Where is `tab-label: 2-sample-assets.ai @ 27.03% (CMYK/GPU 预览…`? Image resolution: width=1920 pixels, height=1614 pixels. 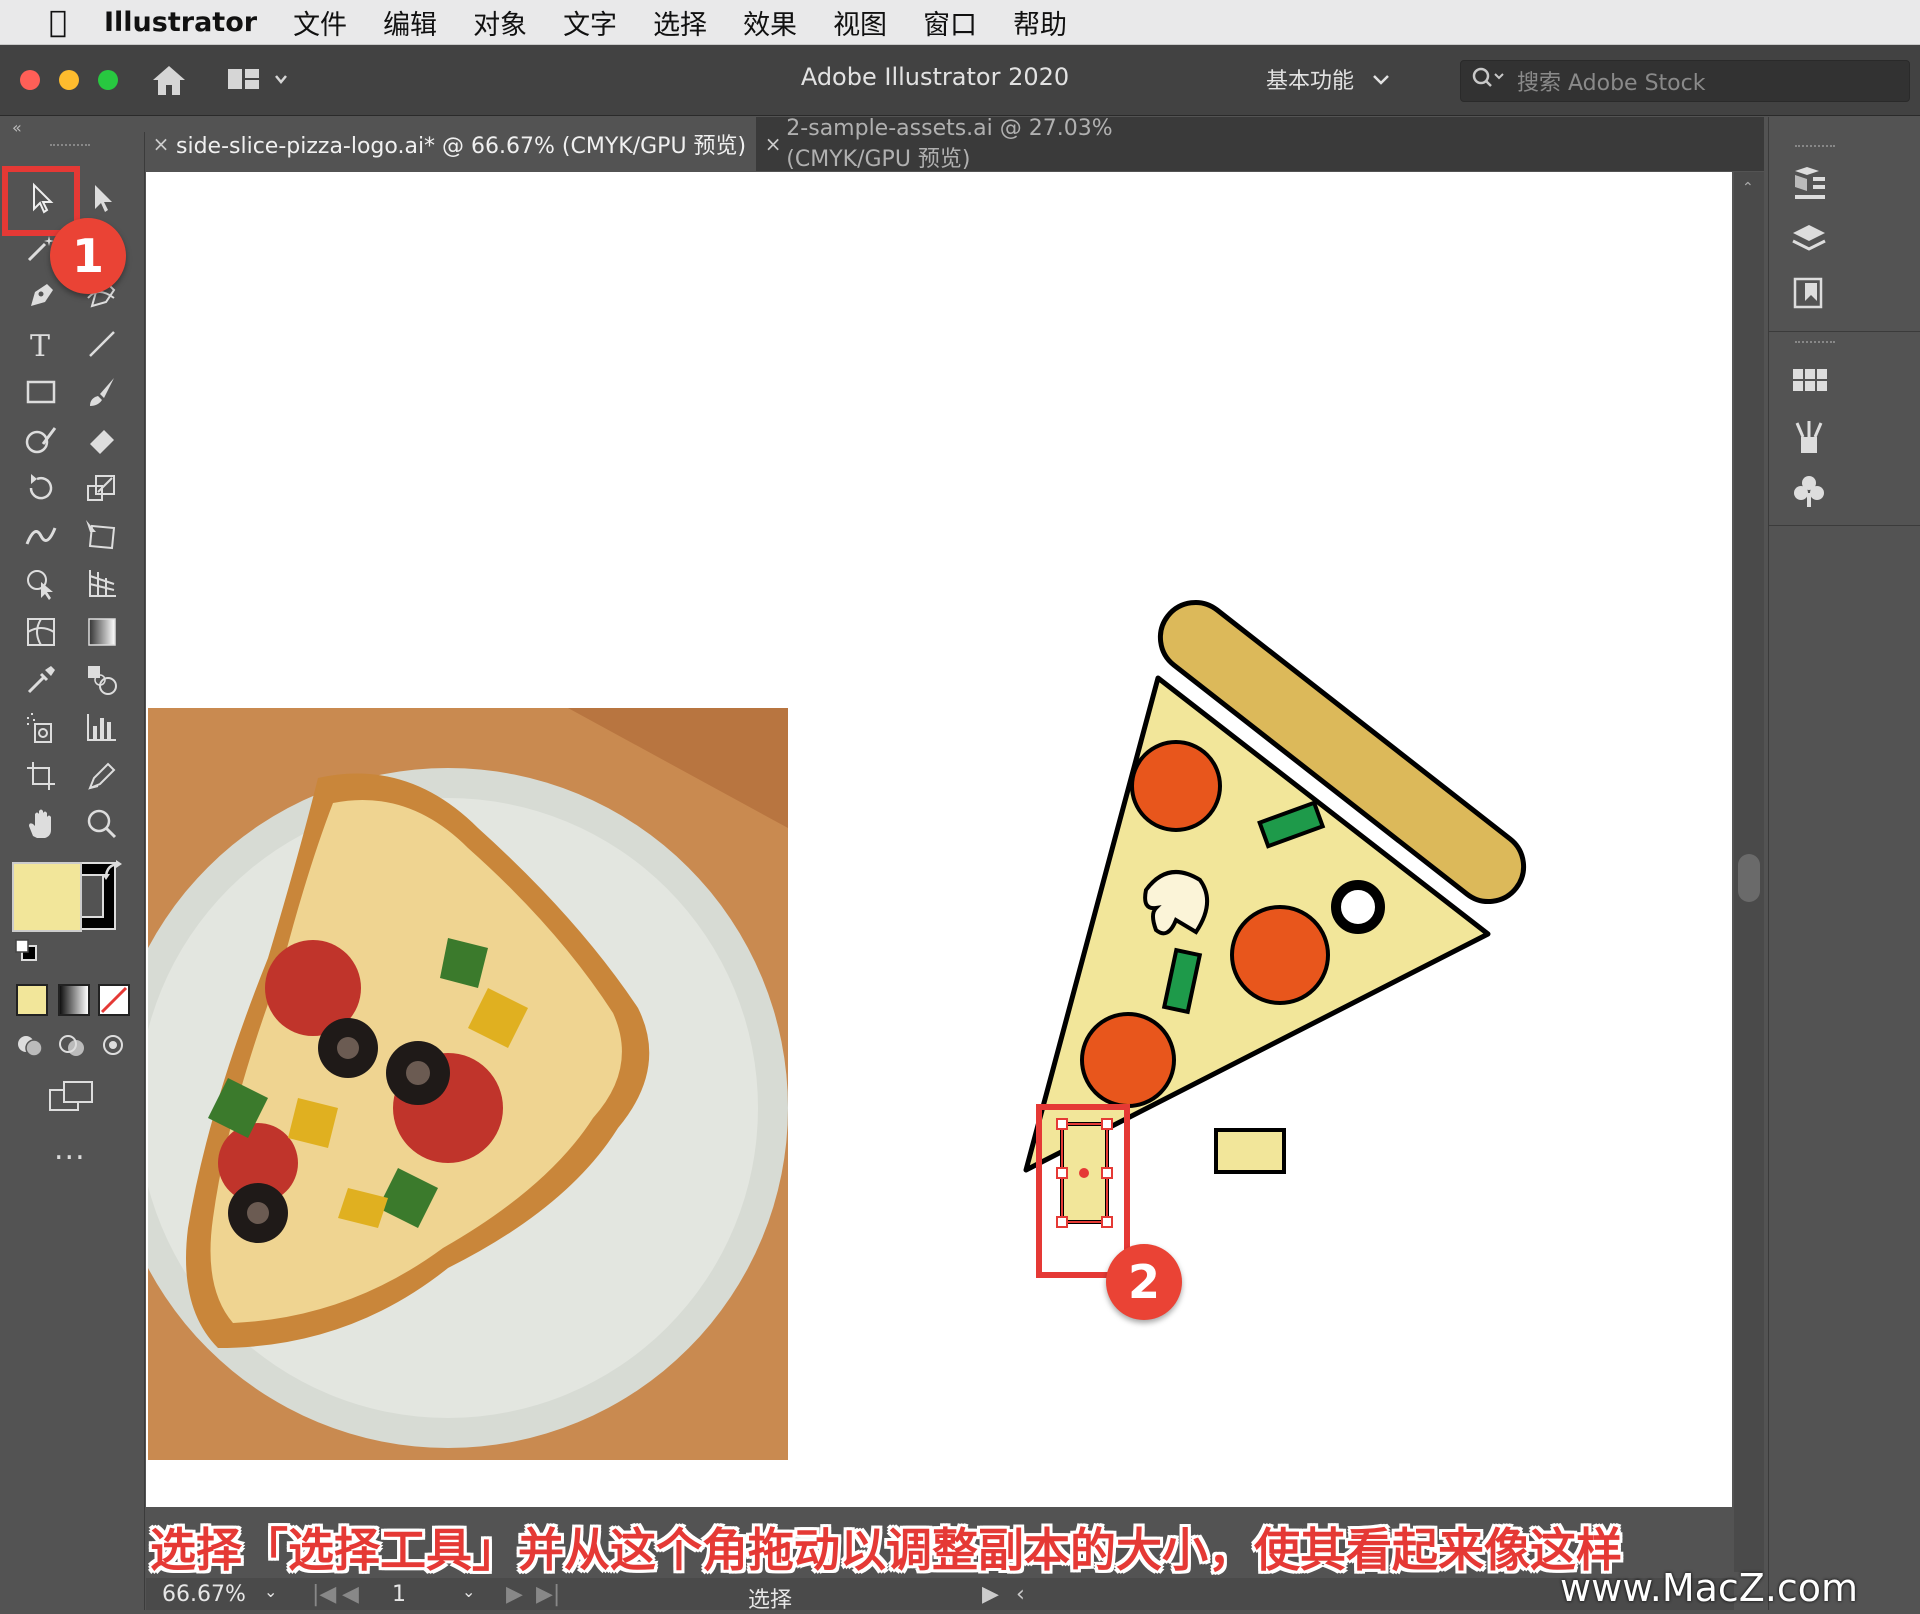
tab-label: 2-sample-assets.ai @ 27.03% (CMYK/GPU 预览… is located at coordinates (949, 143).